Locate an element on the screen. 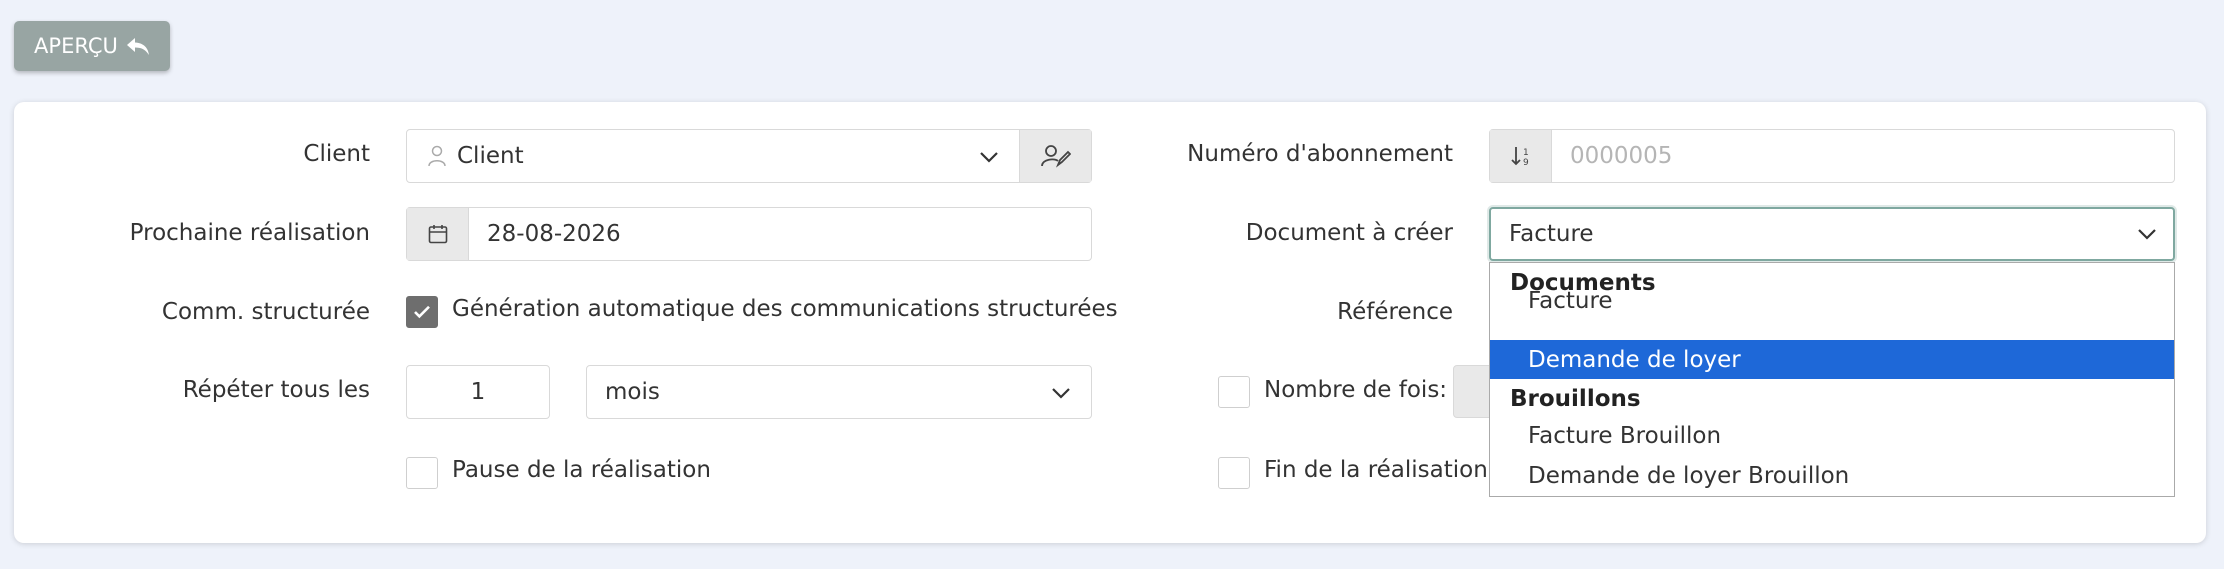 This screenshot has height=569, width=2224. apercu-button: APERÇU is located at coordinates (92, 46).